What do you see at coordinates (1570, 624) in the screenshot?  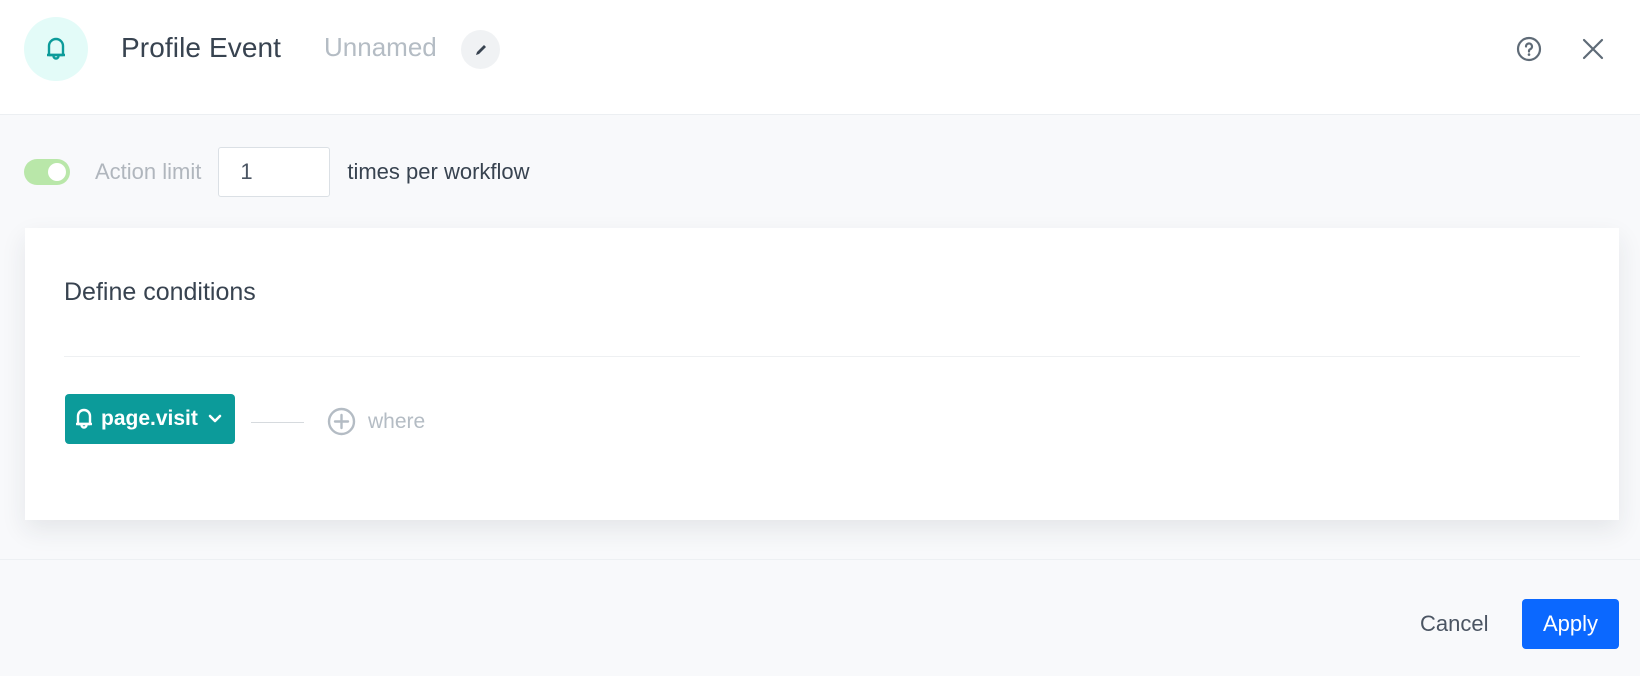 I see `apply-button: Apply` at bounding box center [1570, 624].